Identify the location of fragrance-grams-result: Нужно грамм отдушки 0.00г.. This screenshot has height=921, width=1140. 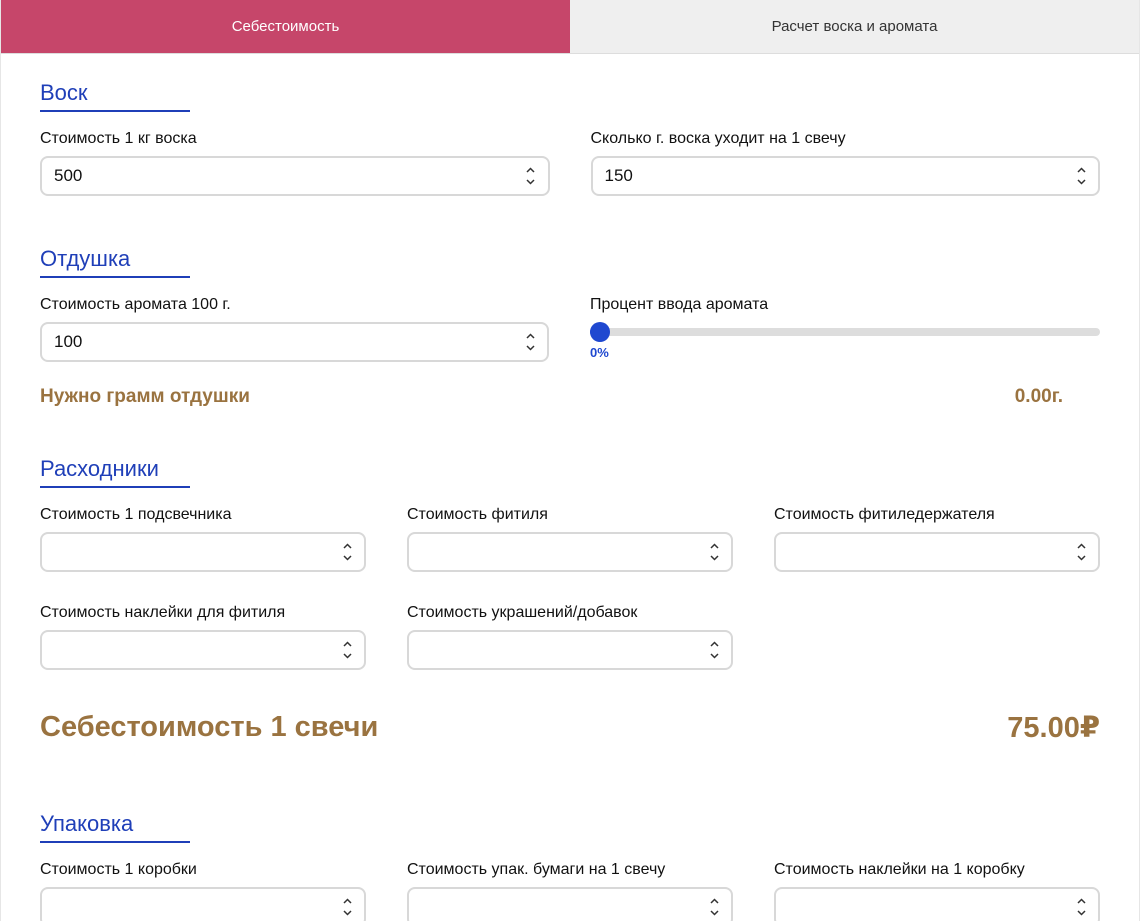
(570, 397).